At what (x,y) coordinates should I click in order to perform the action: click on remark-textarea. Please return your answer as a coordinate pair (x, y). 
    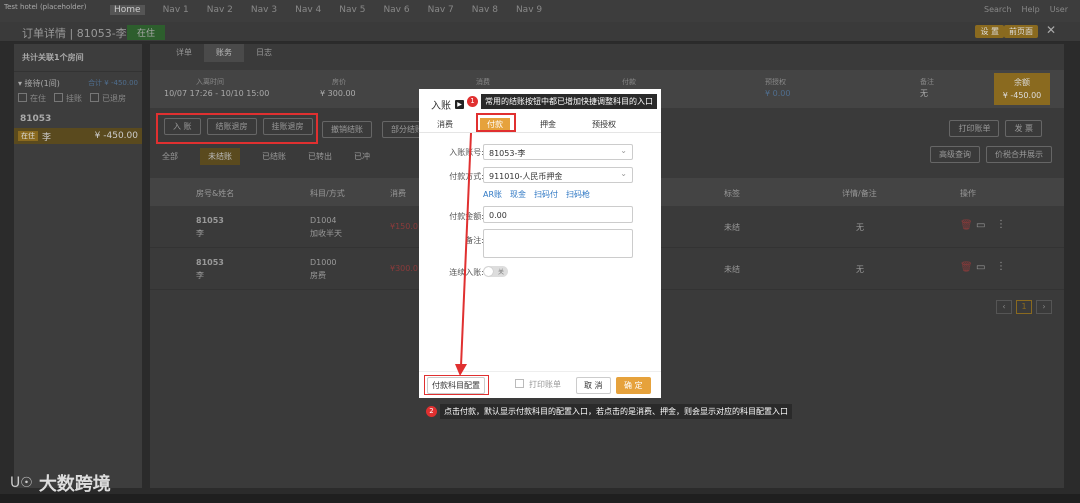
    Looking at the image, I should click on (558, 243).